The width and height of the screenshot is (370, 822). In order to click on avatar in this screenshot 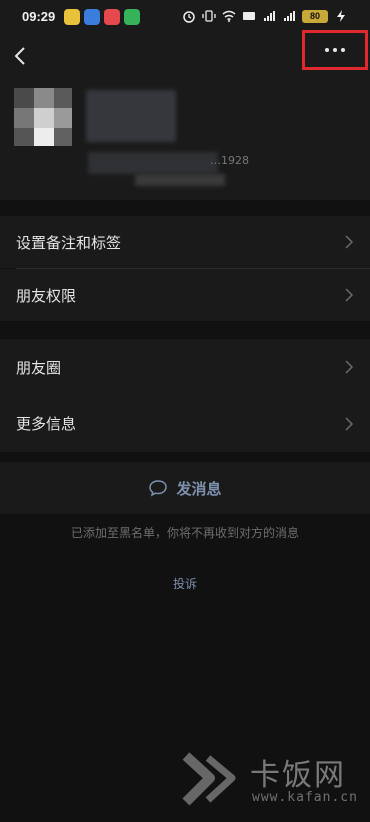, I will do `click(43, 117)`.